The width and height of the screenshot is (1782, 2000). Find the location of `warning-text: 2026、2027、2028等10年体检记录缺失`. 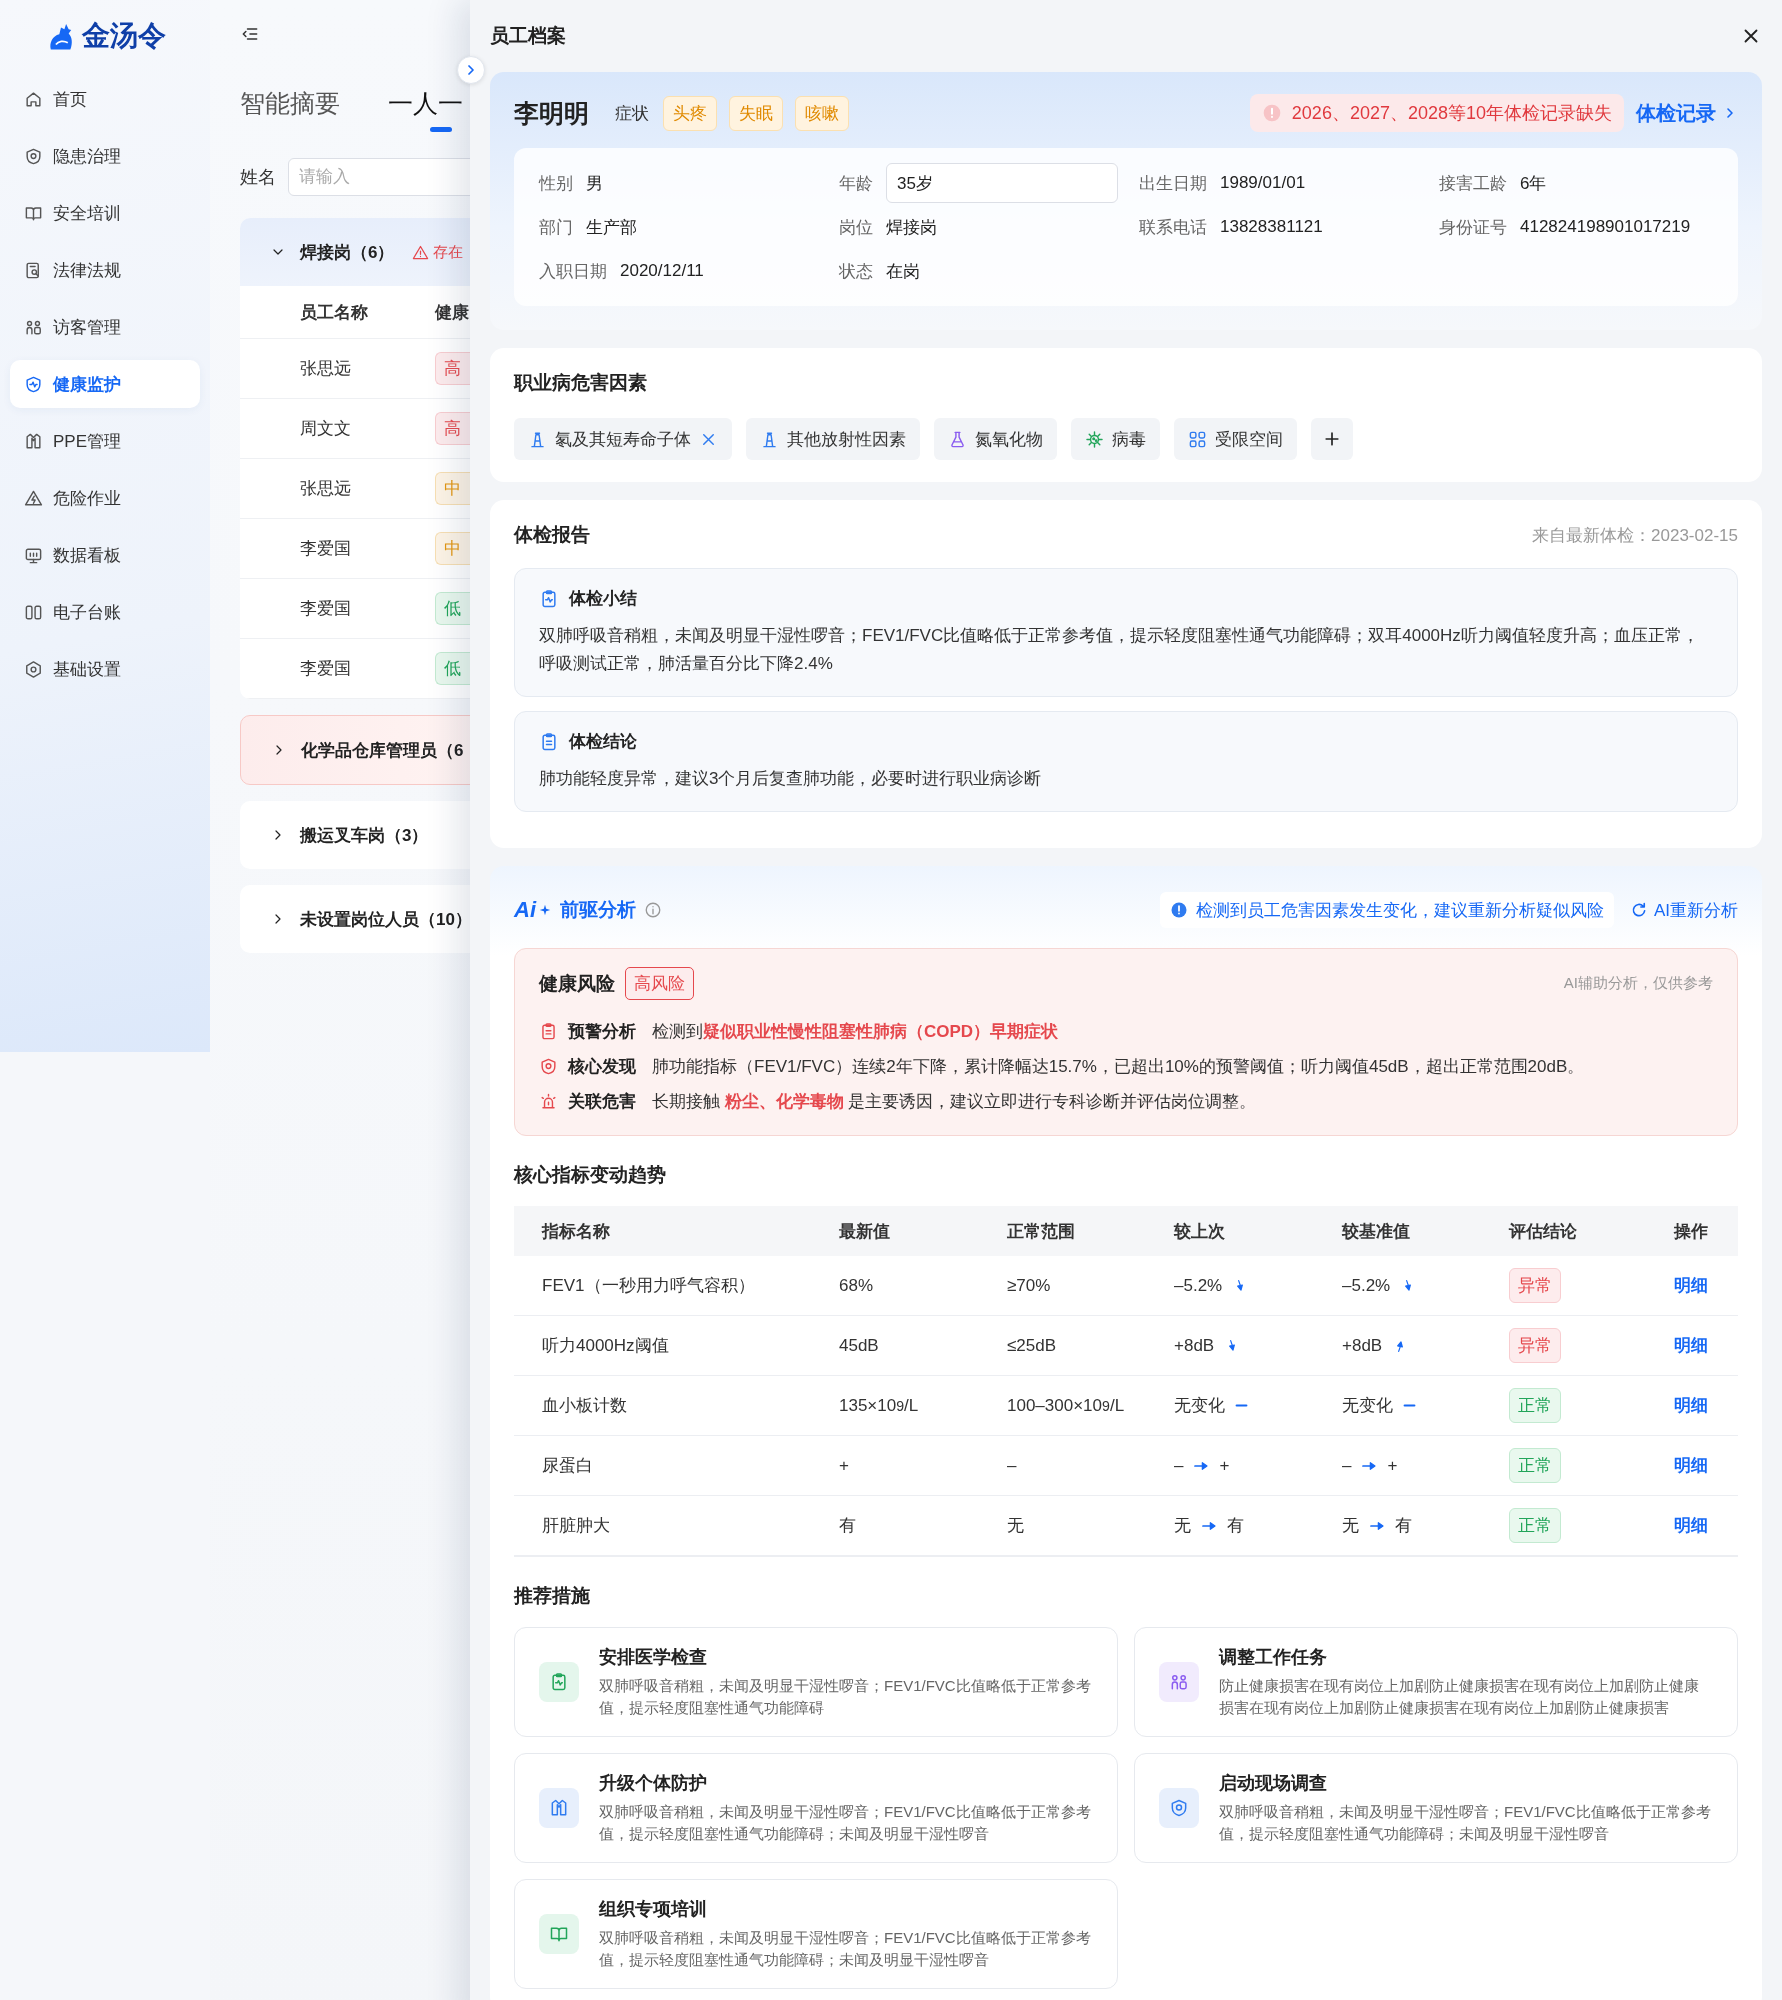

warning-text: 2026、2027、2028等10年体检记录缺失 is located at coordinates (1451, 113).